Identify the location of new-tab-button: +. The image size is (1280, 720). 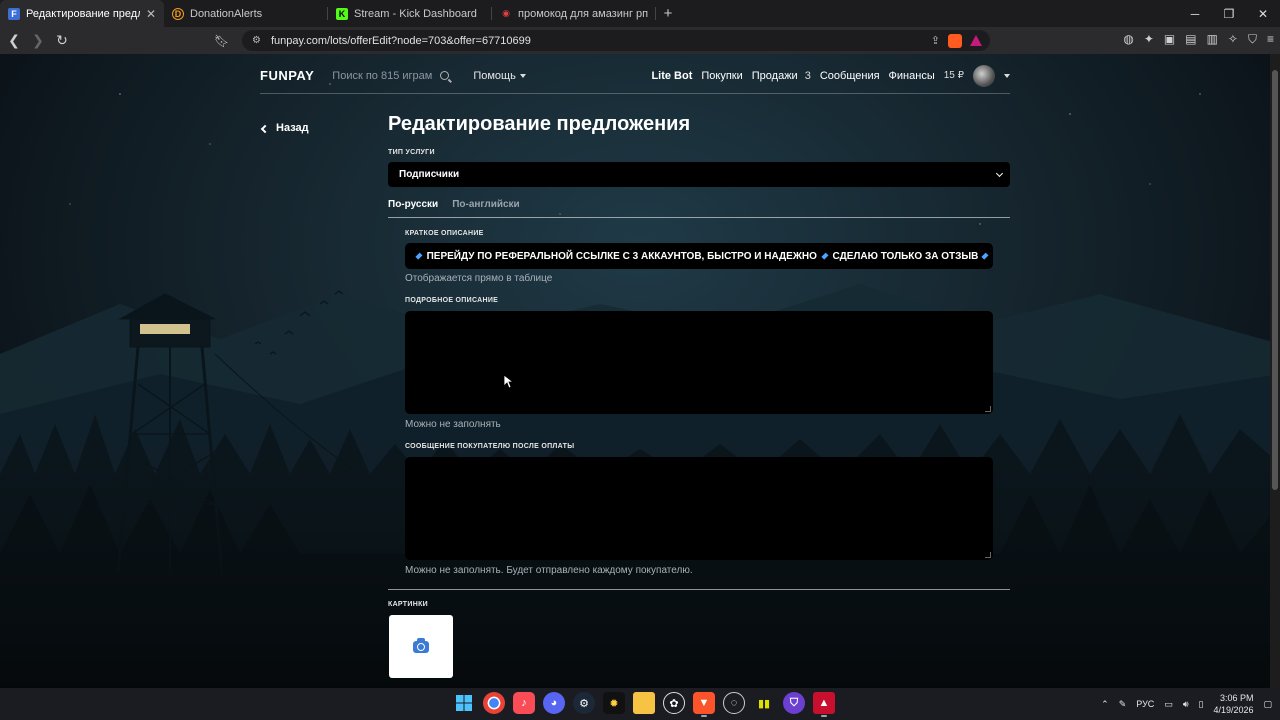
(668, 13).